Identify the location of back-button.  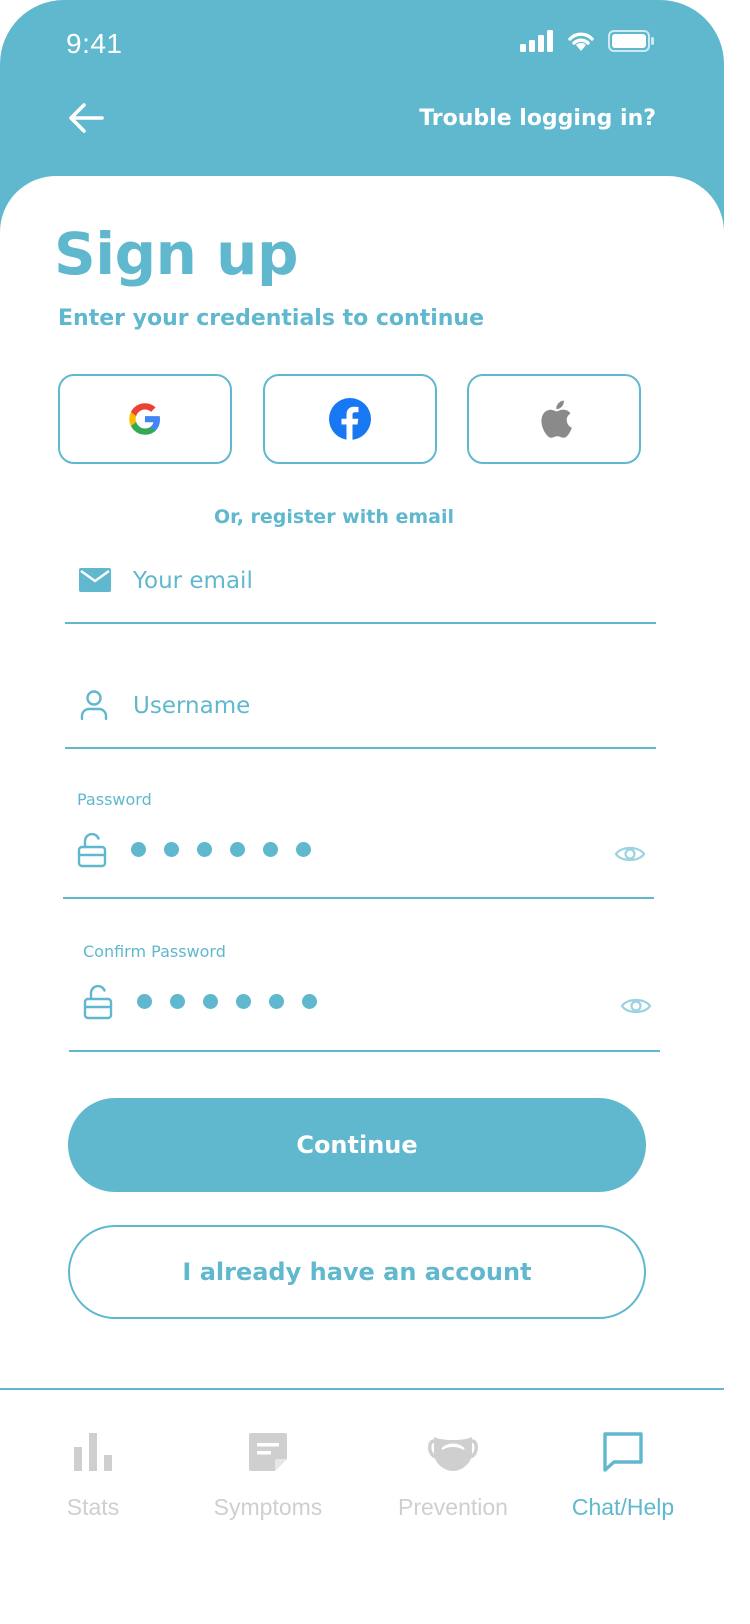
(88, 118).